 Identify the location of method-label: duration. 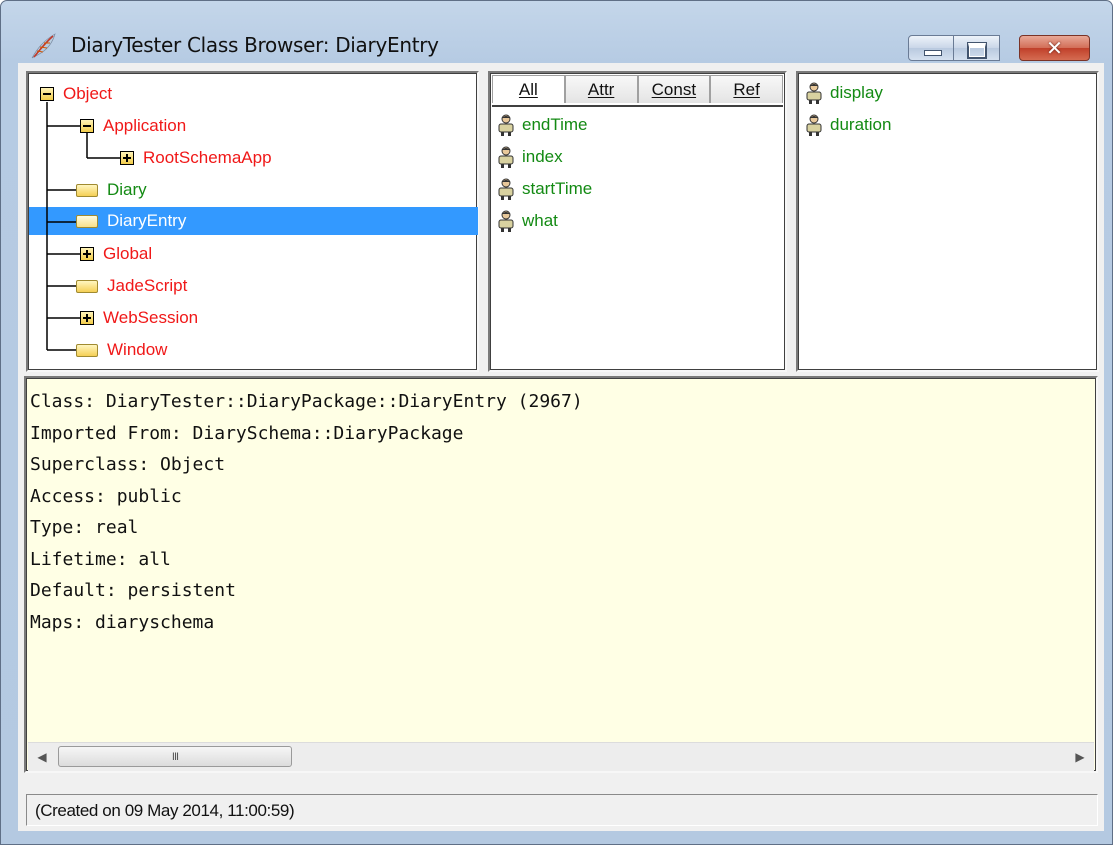
(861, 124).